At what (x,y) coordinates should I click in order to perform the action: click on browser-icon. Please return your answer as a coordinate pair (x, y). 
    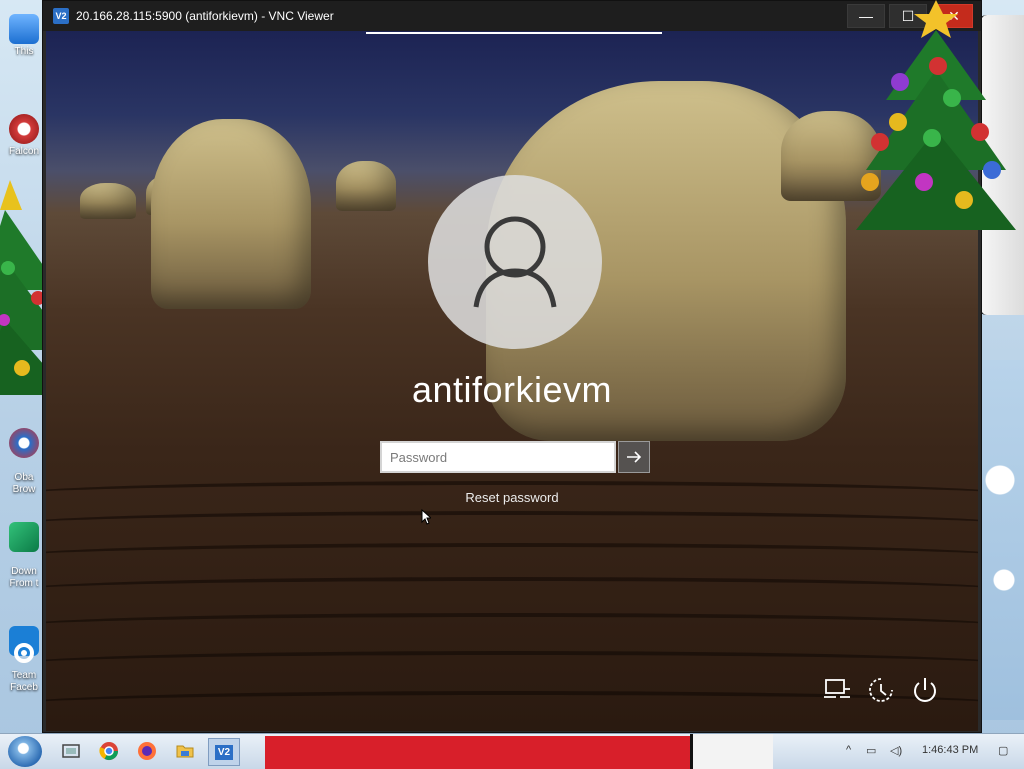
    Looking at the image, I should click on (24, 443).